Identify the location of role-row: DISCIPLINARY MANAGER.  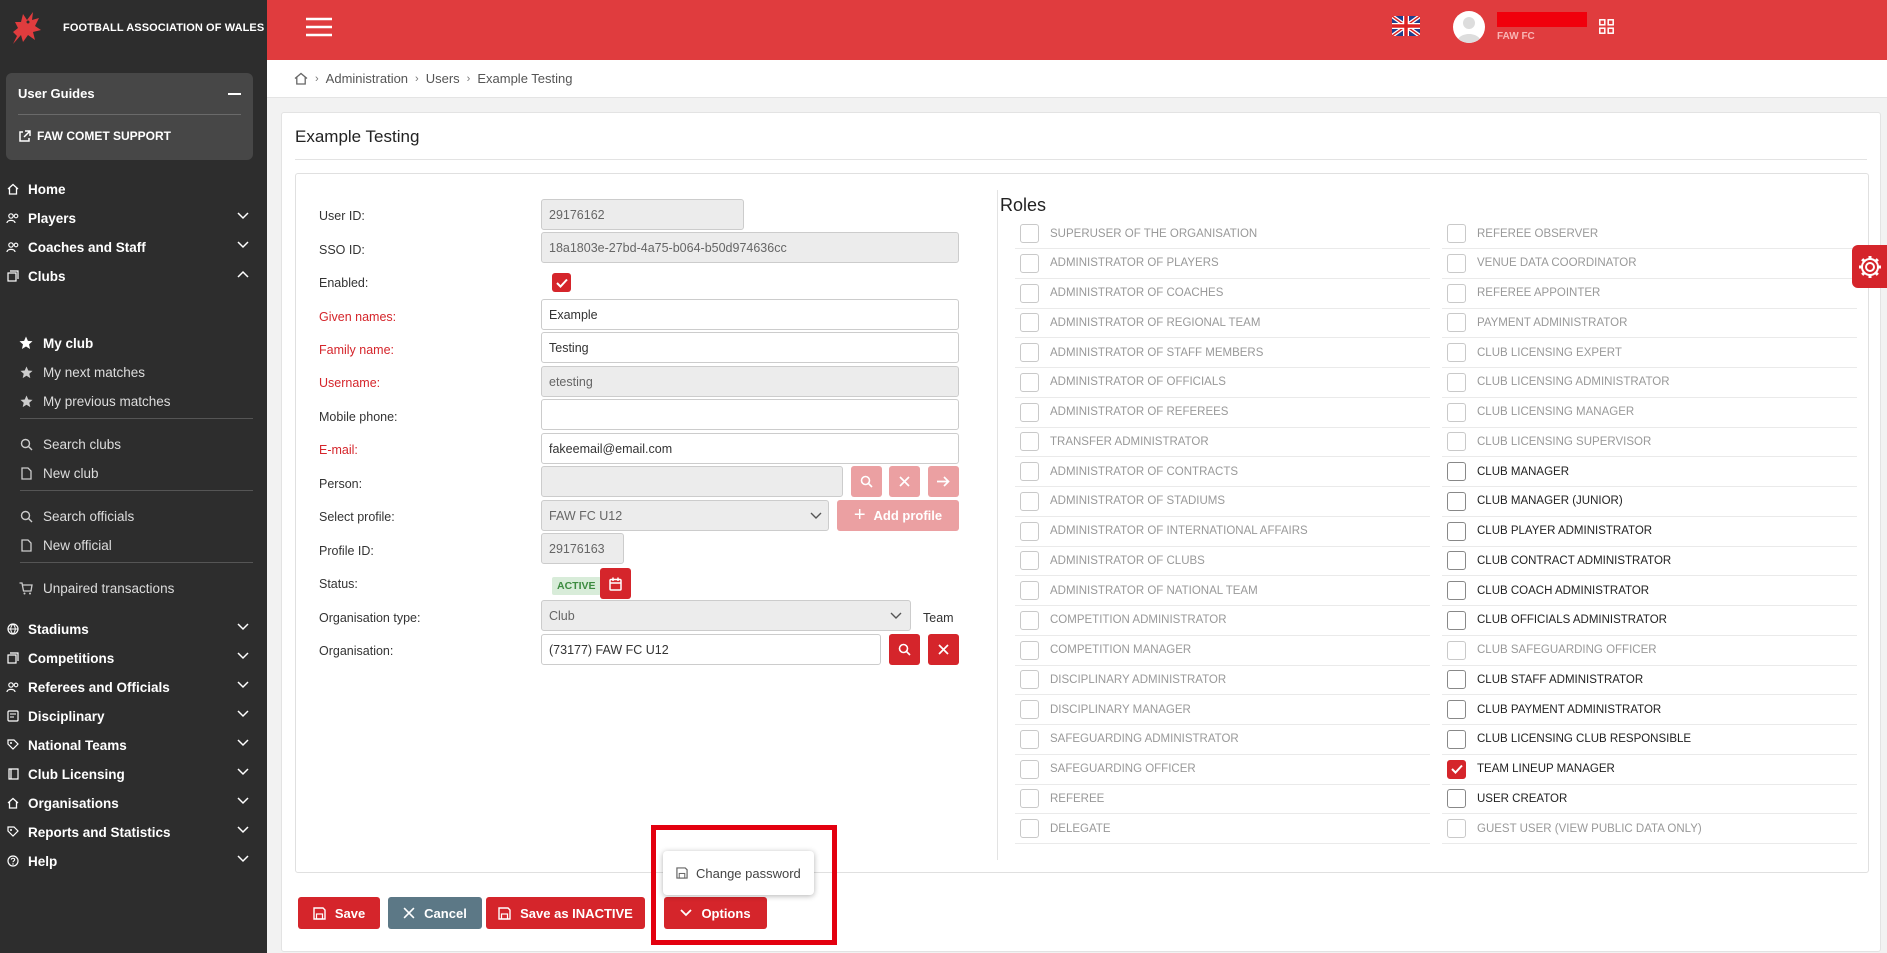
(1222, 710).